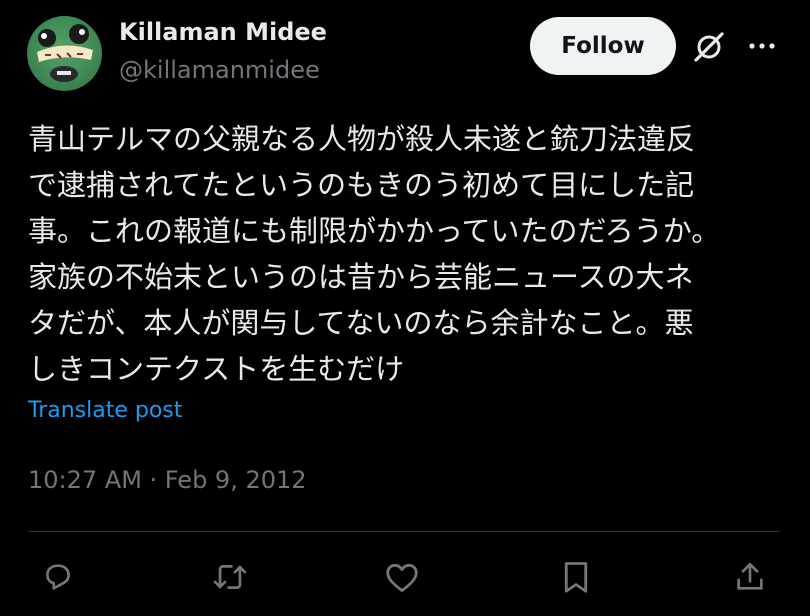 The width and height of the screenshot is (810, 616). What do you see at coordinates (58, 577) in the screenshot?
I see `reply-icon` at bounding box center [58, 577].